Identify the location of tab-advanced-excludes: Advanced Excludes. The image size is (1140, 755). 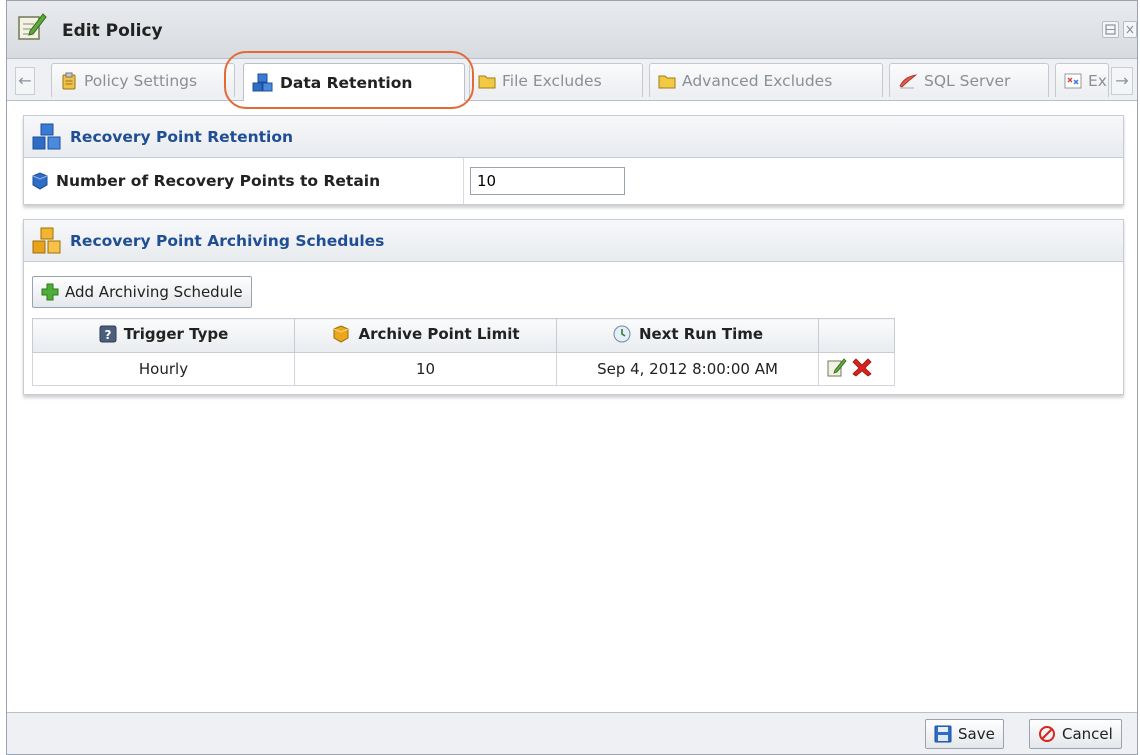
(766, 80).